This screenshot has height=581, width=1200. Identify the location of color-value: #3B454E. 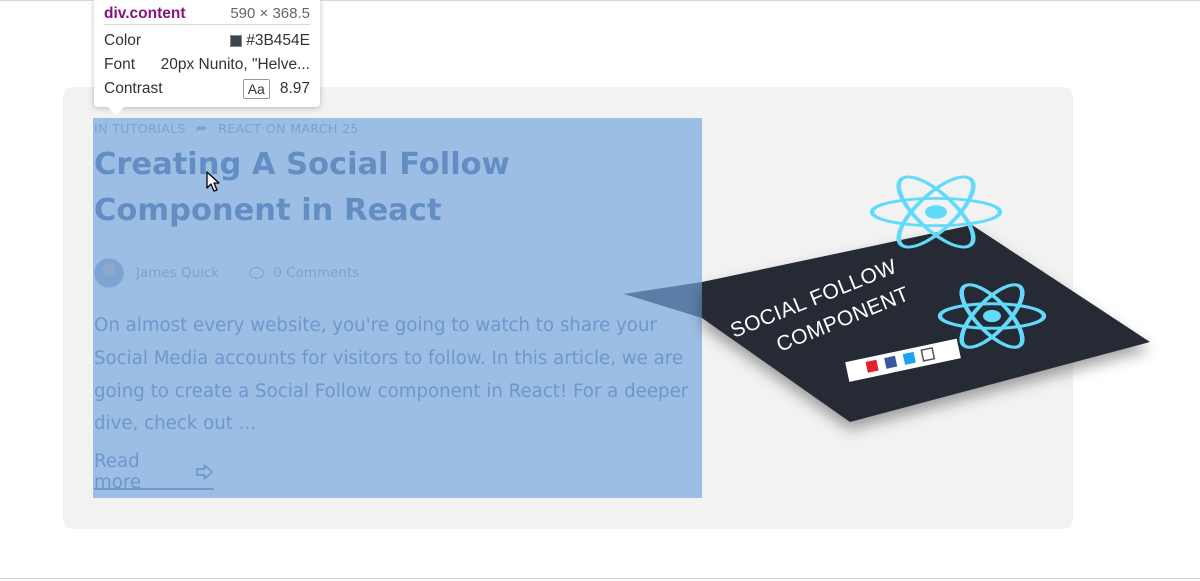
(278, 40).